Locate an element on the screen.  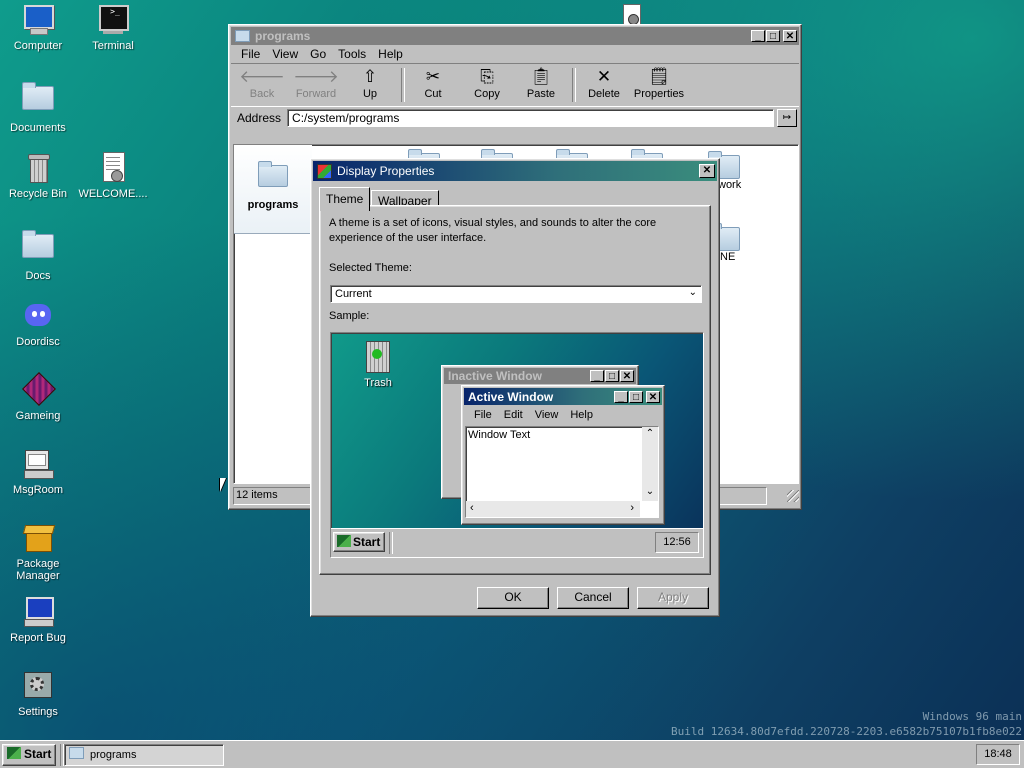
sample-trash: Trash is located at coordinates (378, 365).